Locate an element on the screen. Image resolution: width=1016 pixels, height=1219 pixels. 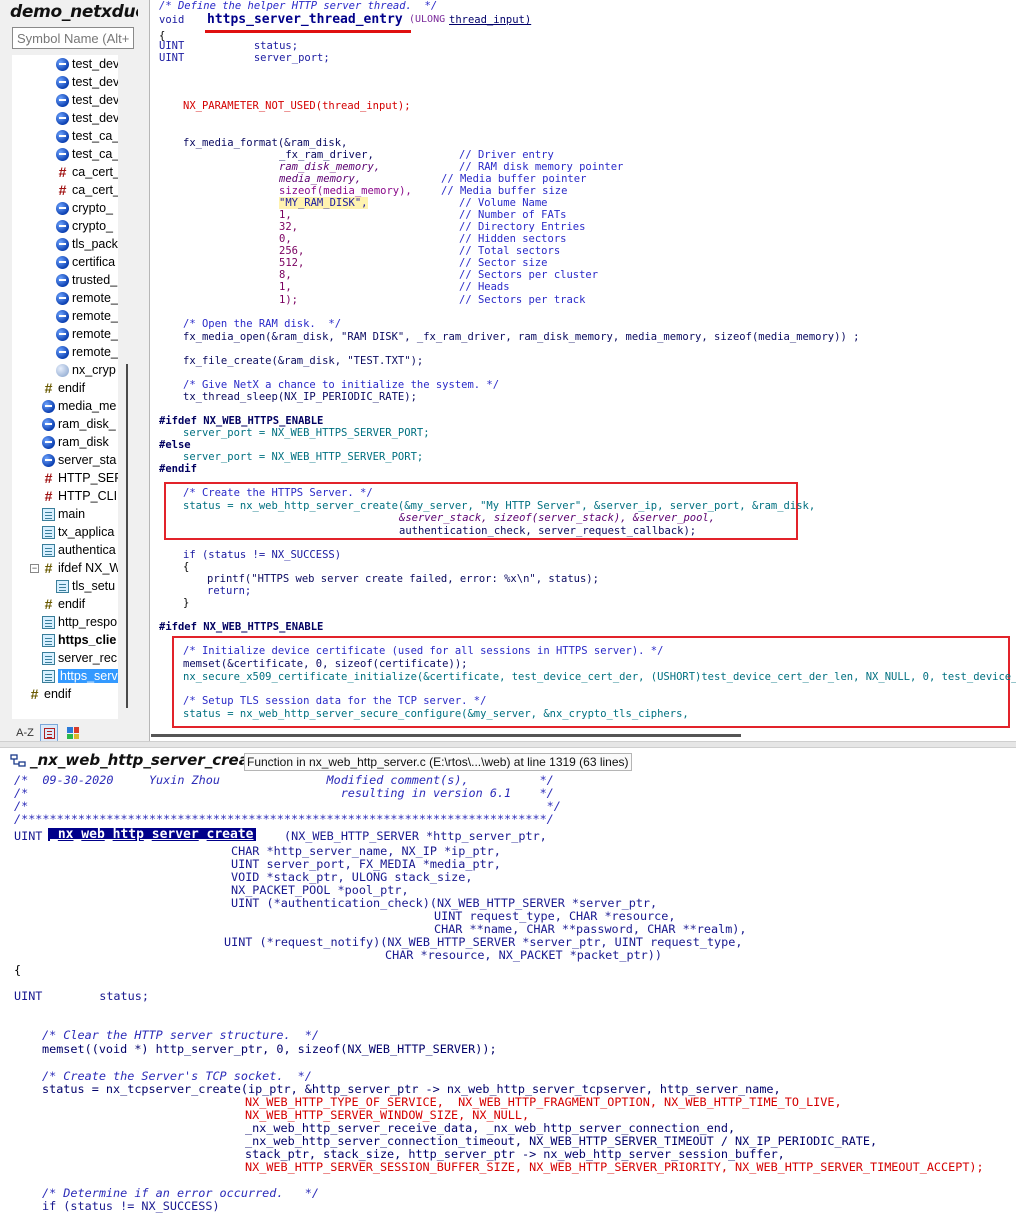
symbol-tree-item: ram_disk is located at coordinates (75, 442).